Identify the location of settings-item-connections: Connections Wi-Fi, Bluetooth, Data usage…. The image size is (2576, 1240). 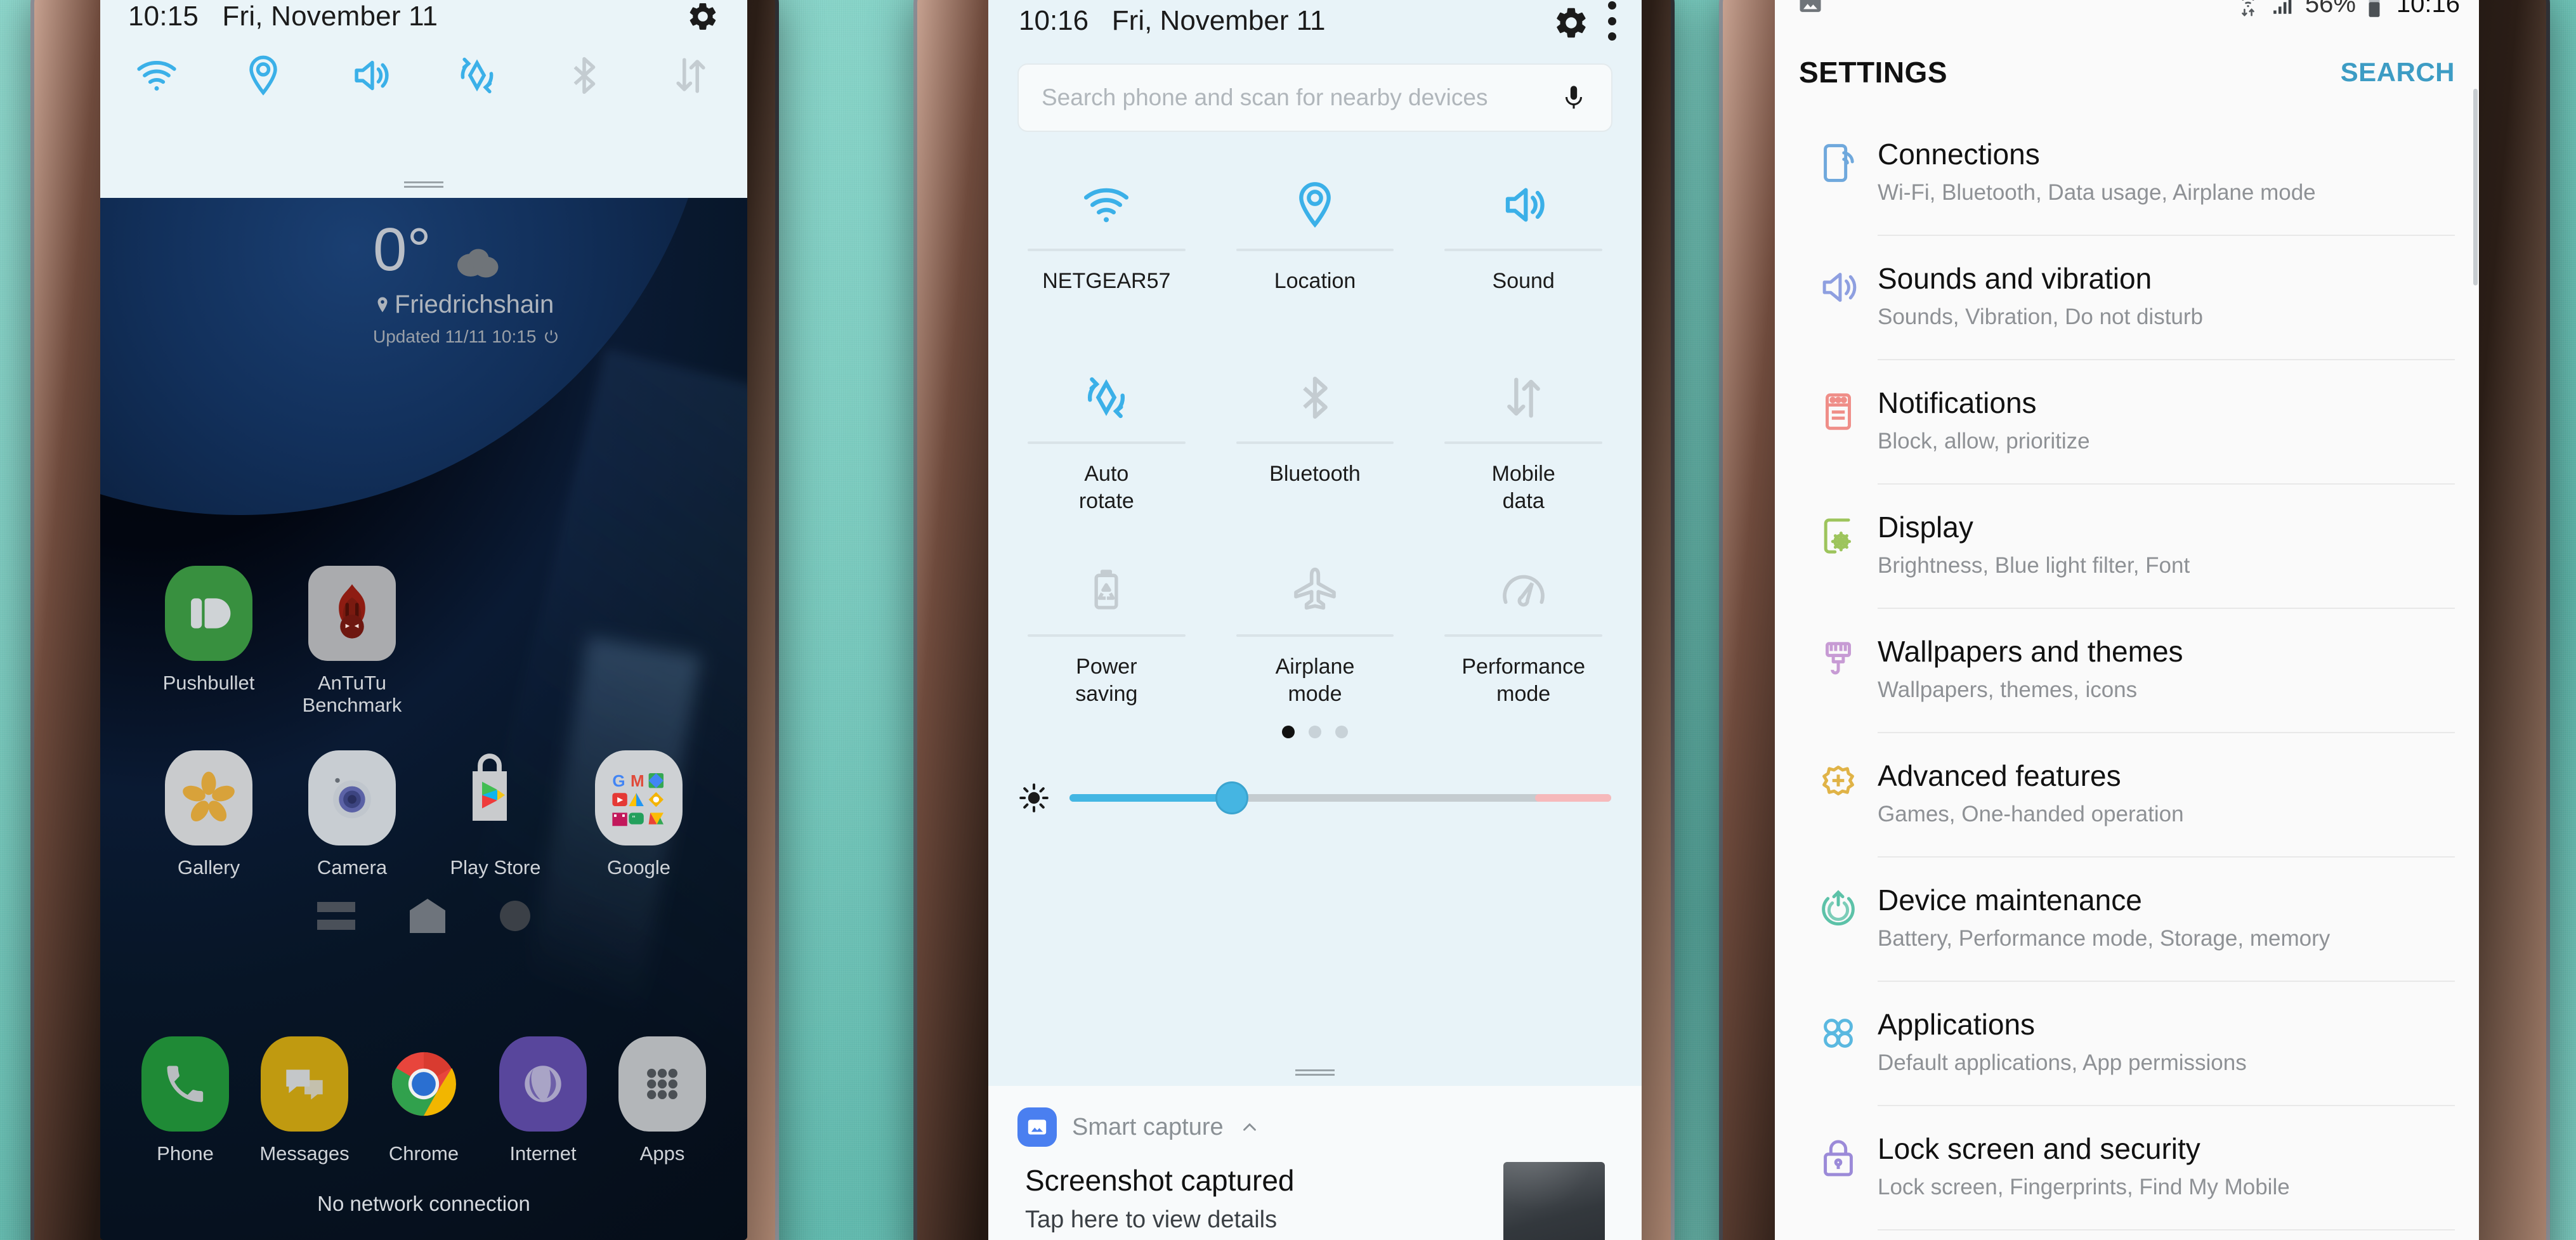
(2127, 174).